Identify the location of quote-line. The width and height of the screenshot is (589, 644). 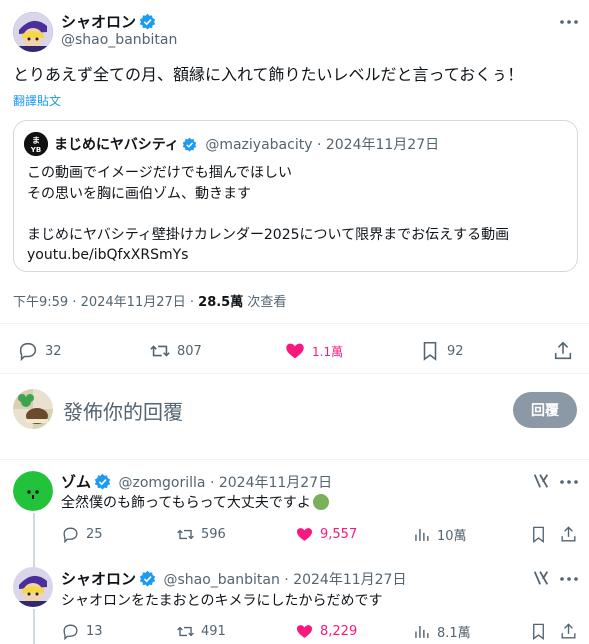
(268, 214).